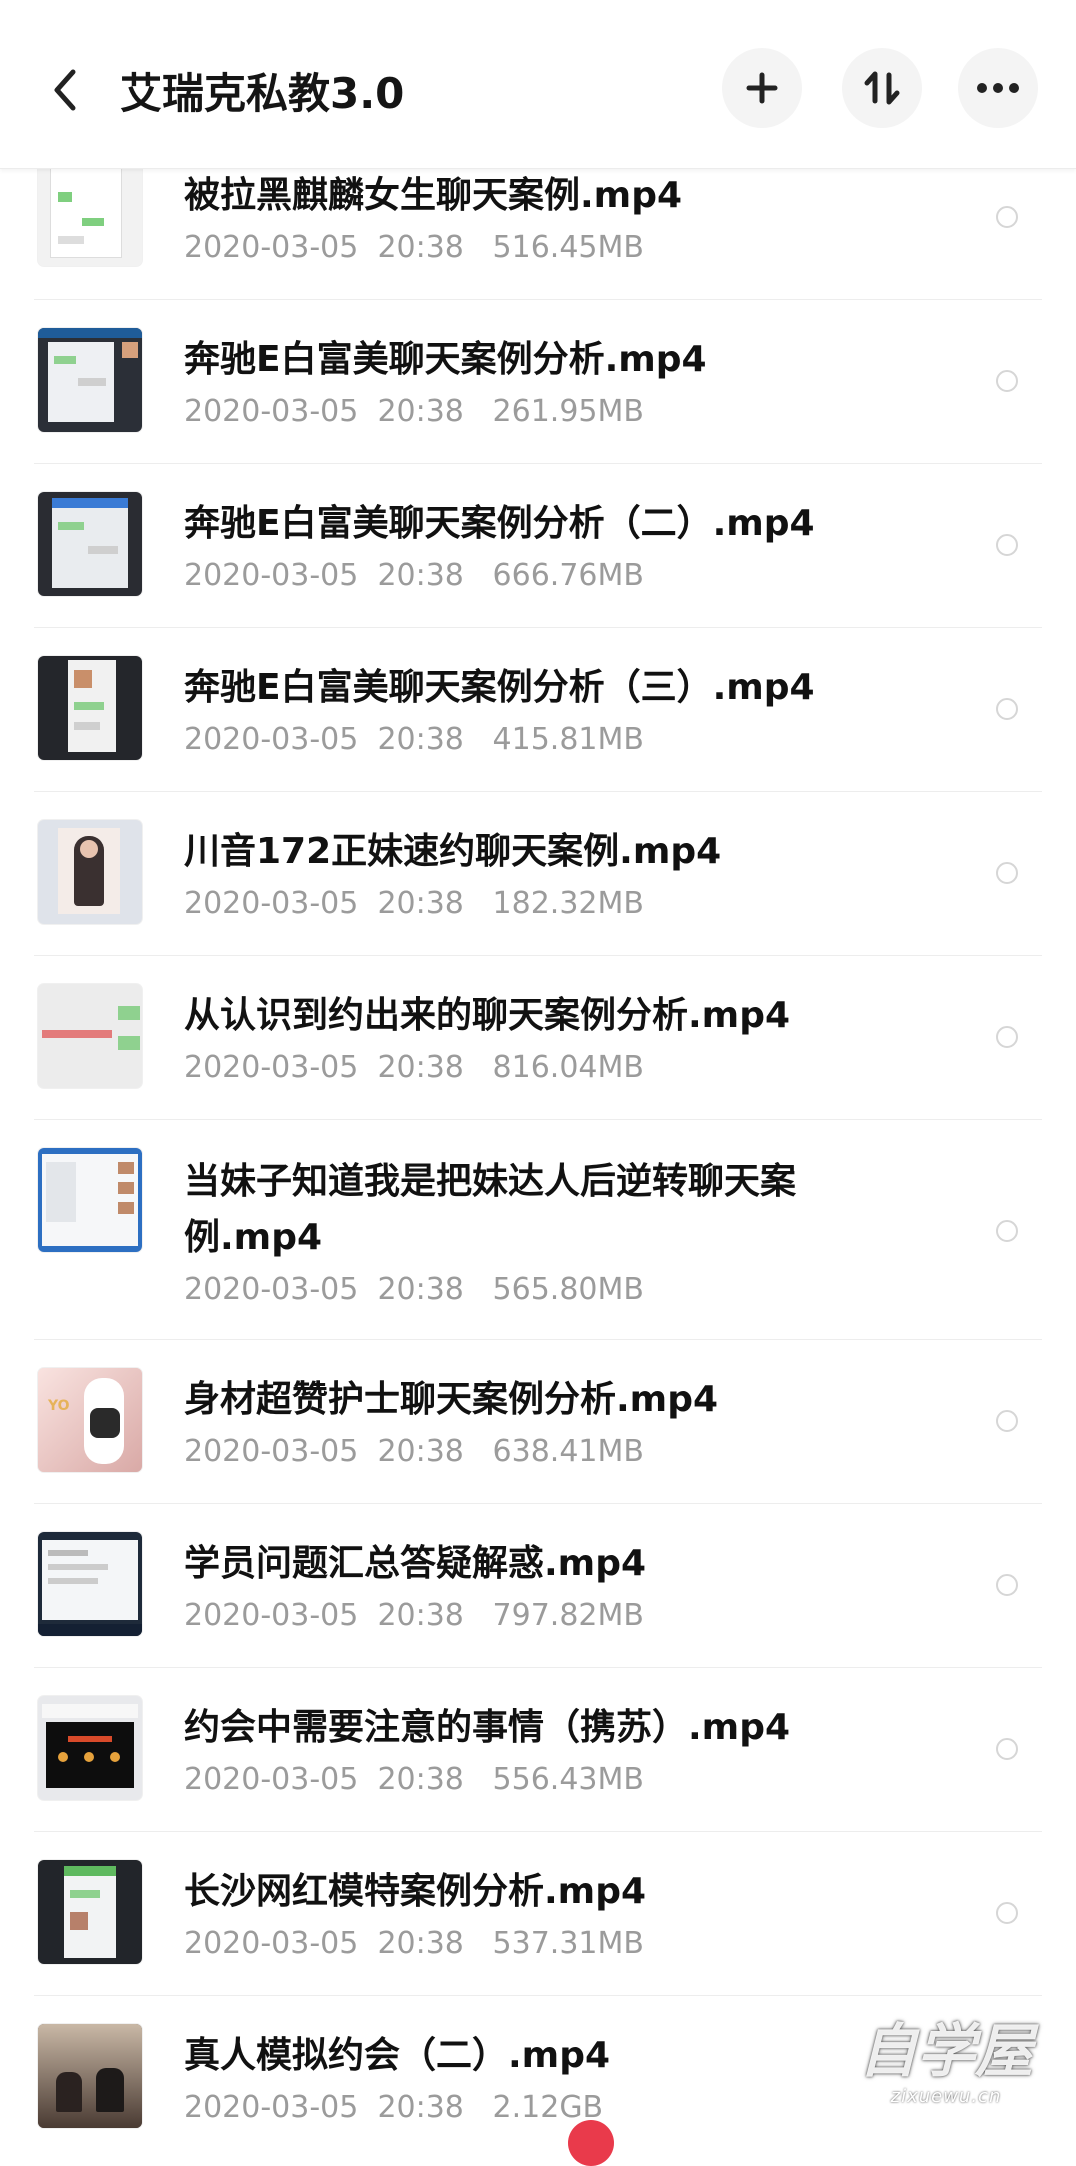 The image size is (1076, 2166). I want to click on file-meta: 2020-03-05 20:38 816.04MB, so click(414, 1068).